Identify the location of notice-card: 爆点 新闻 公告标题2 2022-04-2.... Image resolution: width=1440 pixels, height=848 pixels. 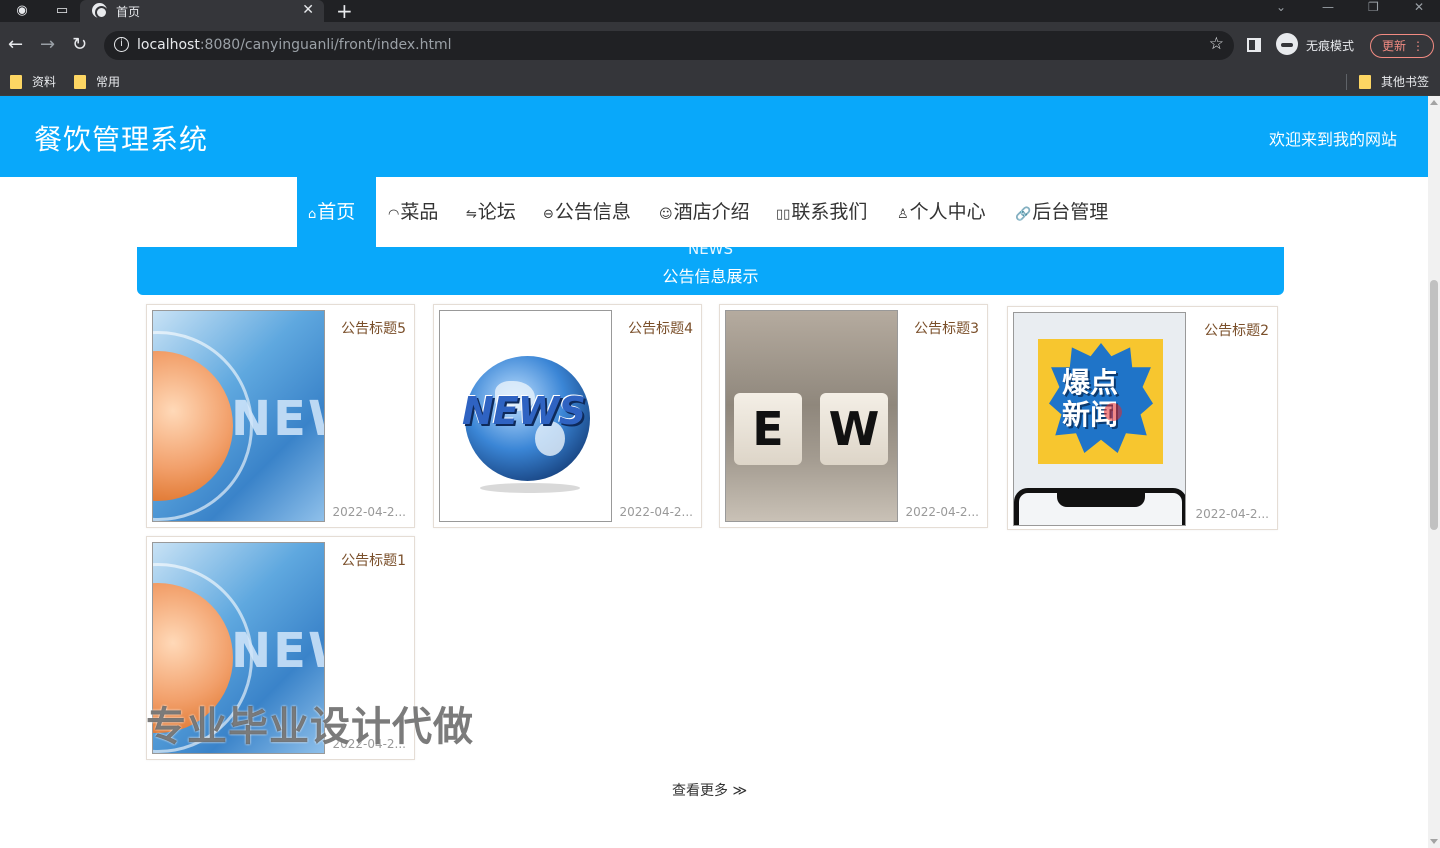
(1142, 418).